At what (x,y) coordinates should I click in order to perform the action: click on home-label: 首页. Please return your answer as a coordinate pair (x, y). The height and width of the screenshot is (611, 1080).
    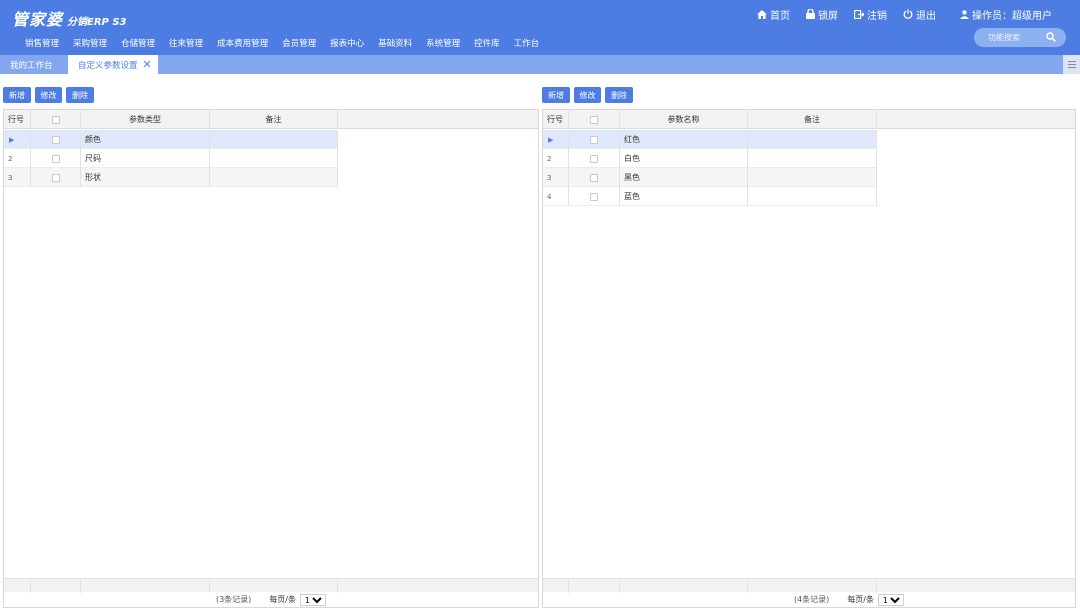
    Looking at the image, I should click on (780, 16).